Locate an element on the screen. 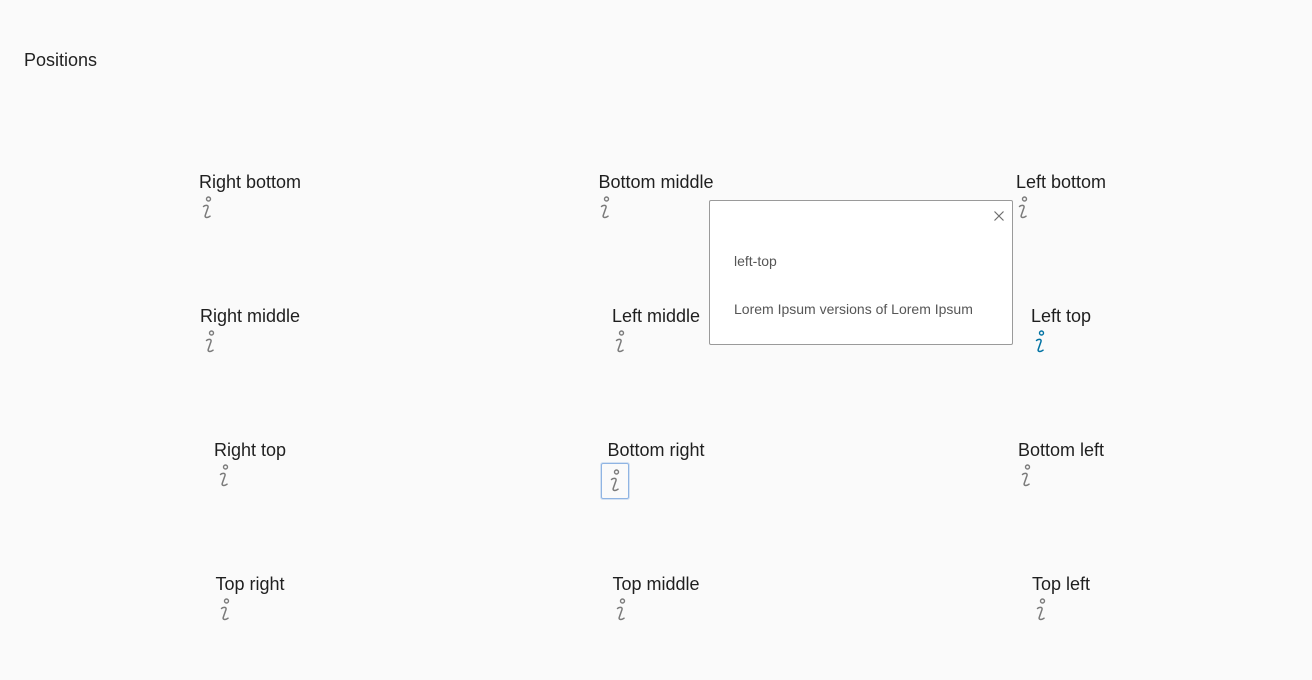  signpost-cell-right-middle: Right middle is located at coordinates (250, 331).